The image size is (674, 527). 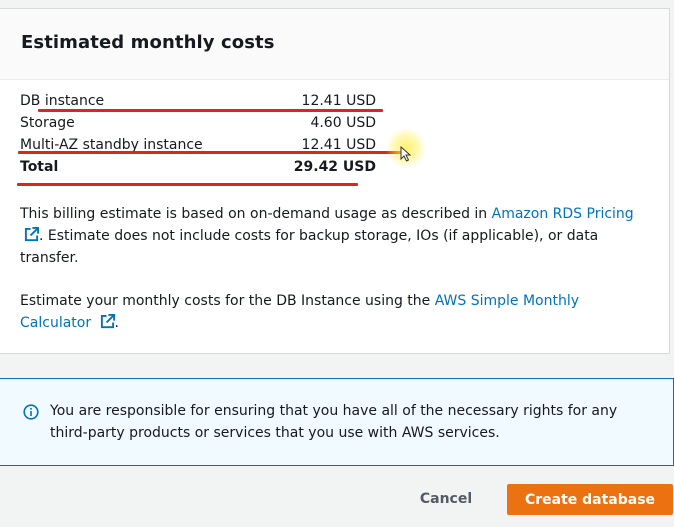 What do you see at coordinates (198, 125) in the screenshot?
I see `cost-row-storage: Storage 4.60 USD` at bounding box center [198, 125].